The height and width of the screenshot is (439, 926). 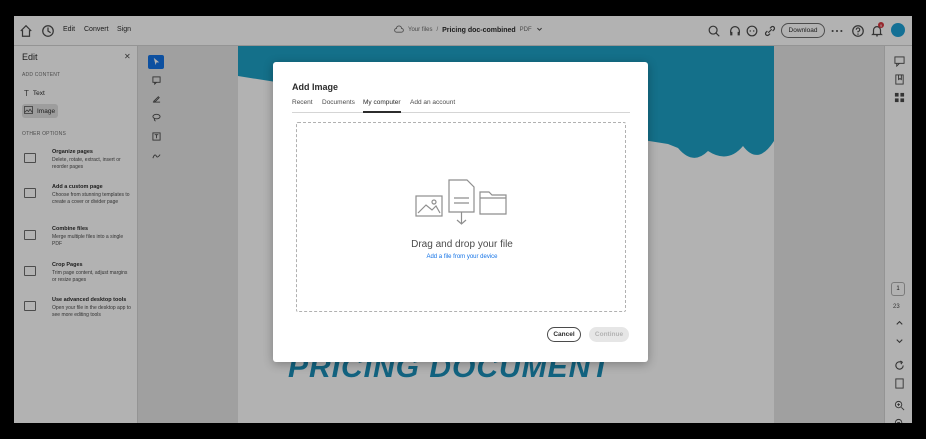 What do you see at coordinates (564, 334) in the screenshot?
I see `cancel-button: Cancel` at bounding box center [564, 334].